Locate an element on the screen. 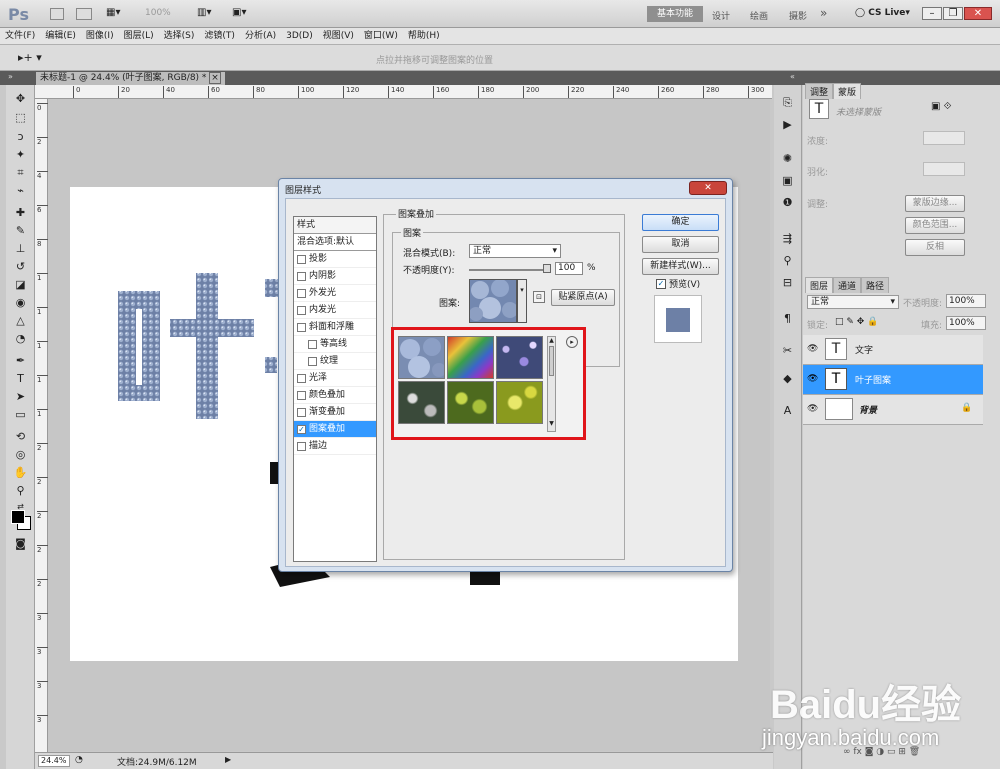 The height and width of the screenshot is (769, 1000). pattern-swatch-leaves is located at coordinates (470, 402).